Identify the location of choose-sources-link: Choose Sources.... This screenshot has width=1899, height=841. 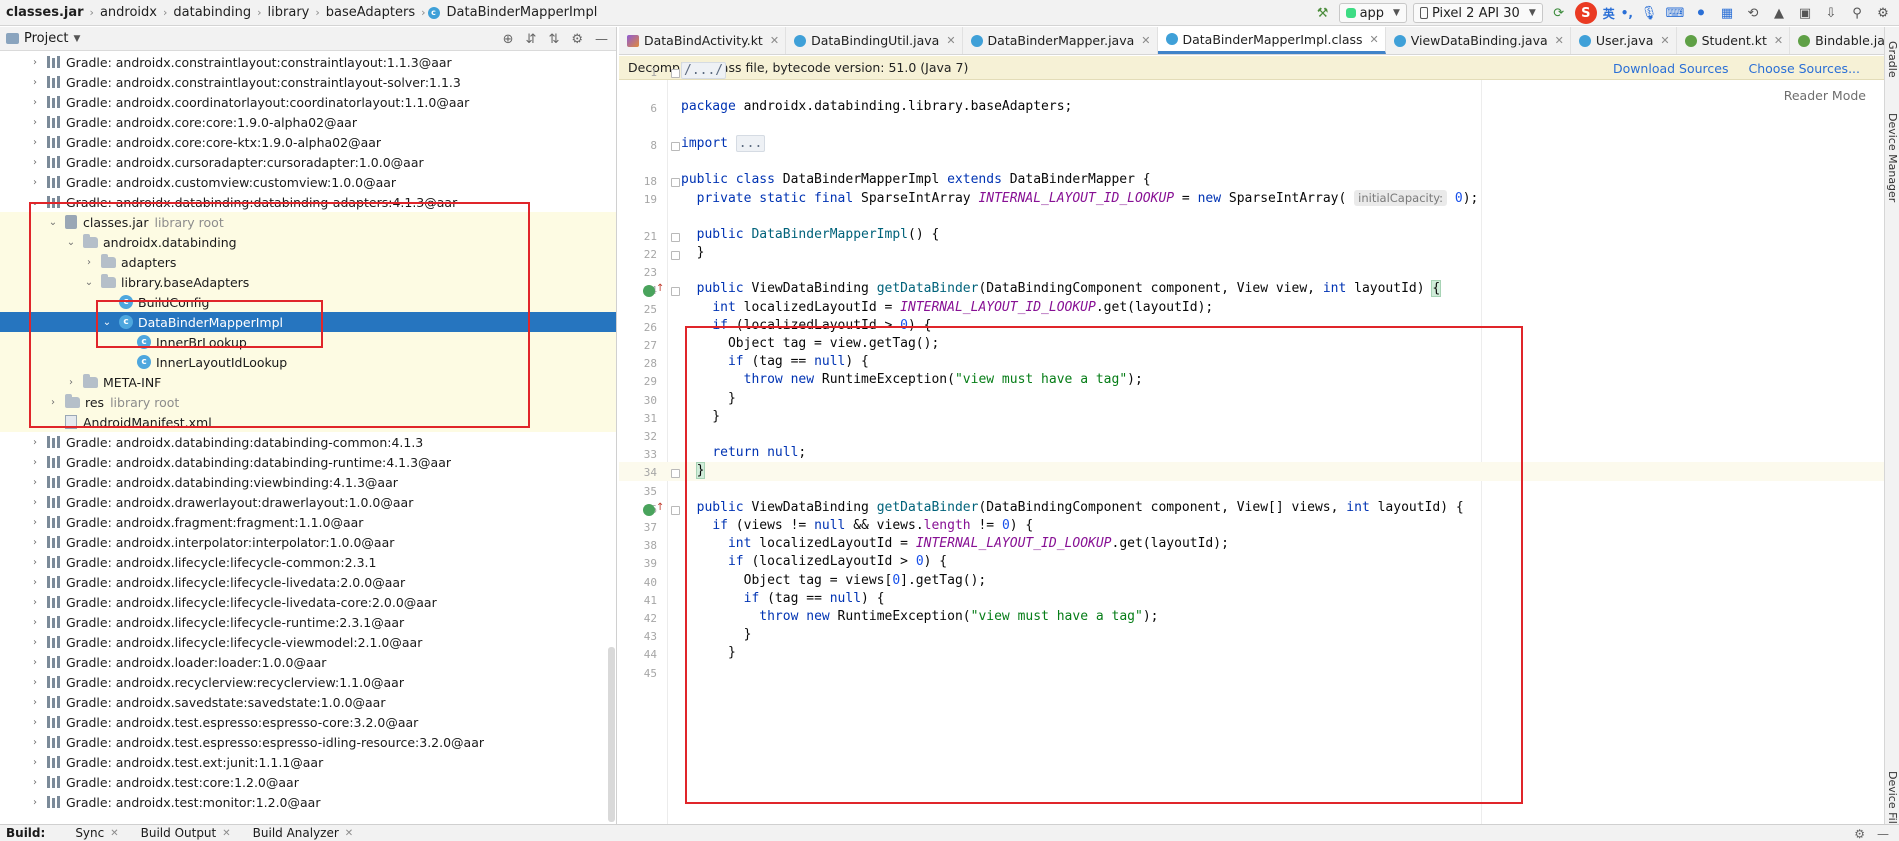
(1805, 68).